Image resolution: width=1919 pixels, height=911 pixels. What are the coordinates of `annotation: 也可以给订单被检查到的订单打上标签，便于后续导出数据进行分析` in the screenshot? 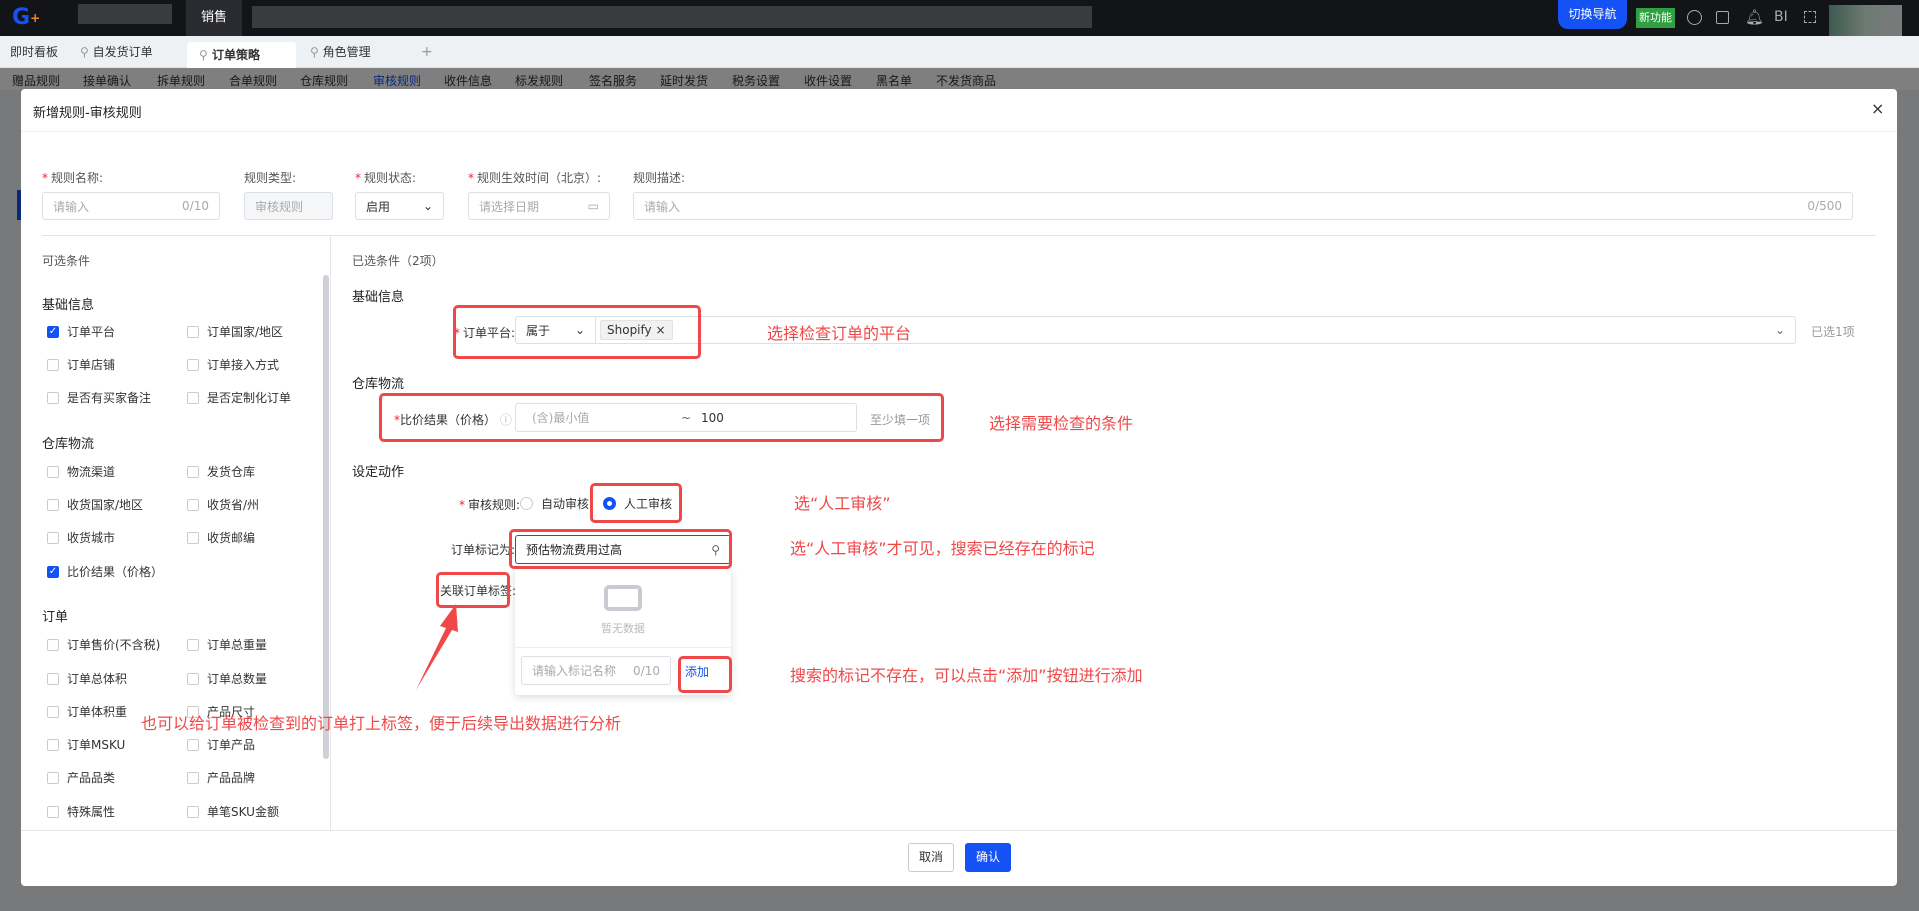 It's located at (381, 723).